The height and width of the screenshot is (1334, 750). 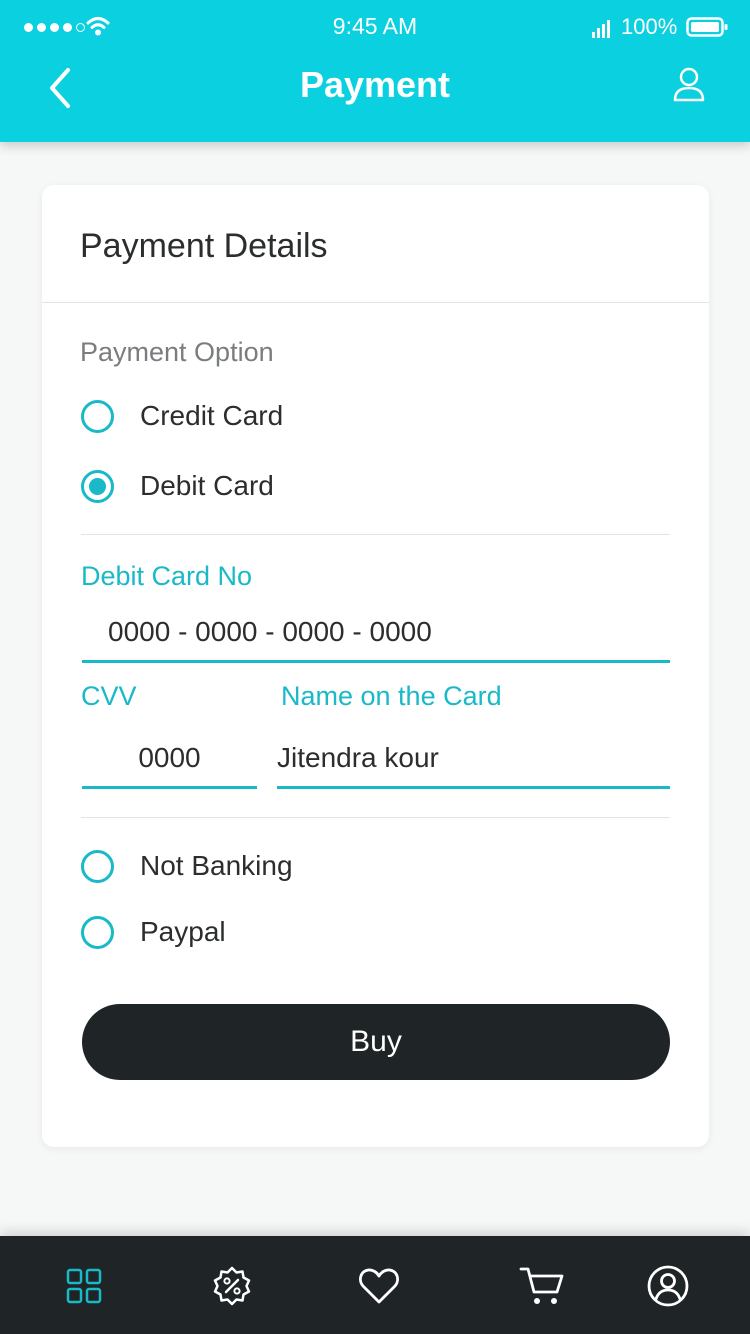 I want to click on battery-percentage: 100%, so click(x=649, y=26).